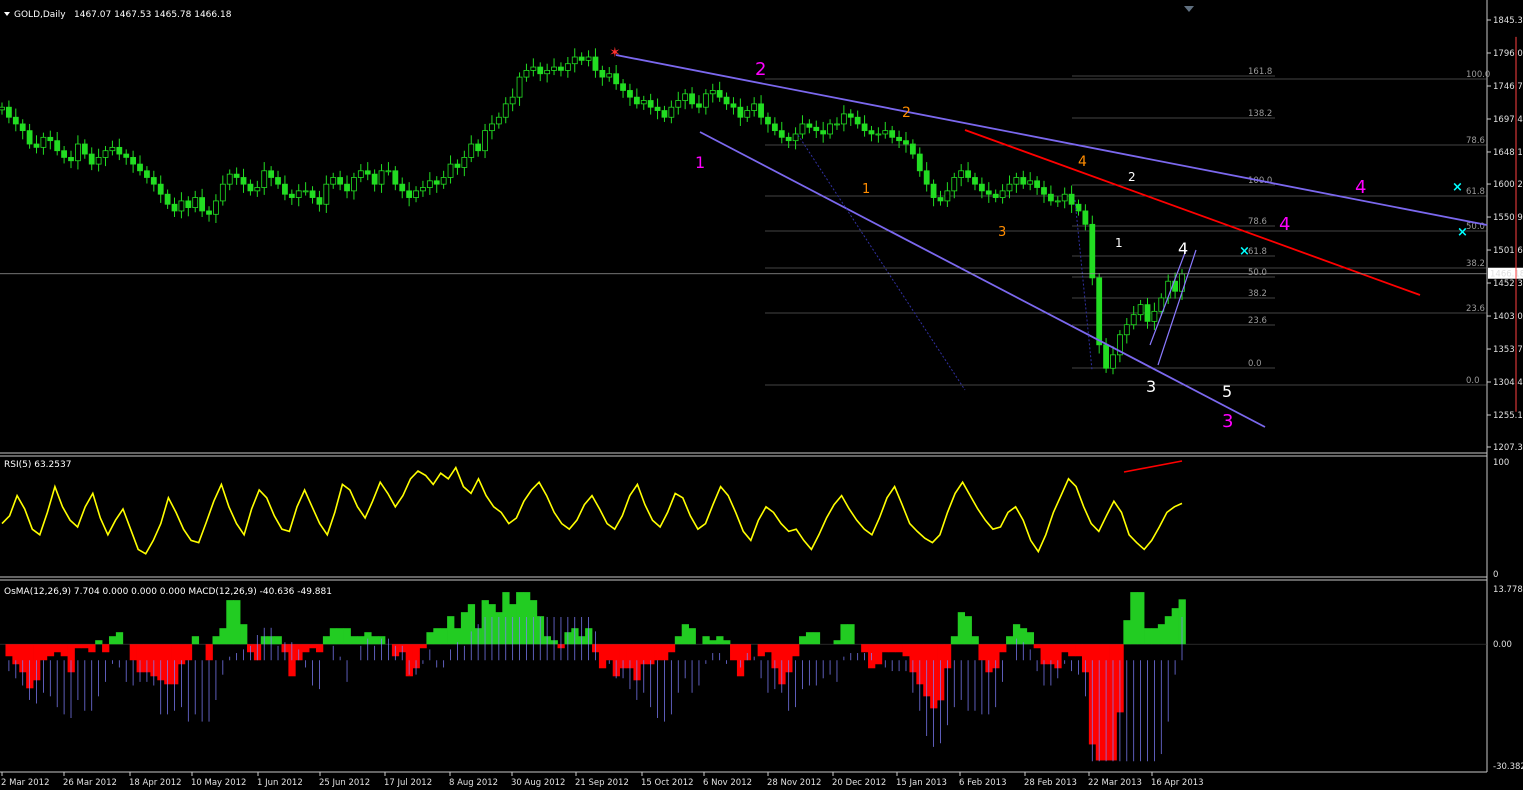  What do you see at coordinates (921, 783) in the screenshot?
I see `time-tick-label: 15 Jan 2013` at bounding box center [921, 783].